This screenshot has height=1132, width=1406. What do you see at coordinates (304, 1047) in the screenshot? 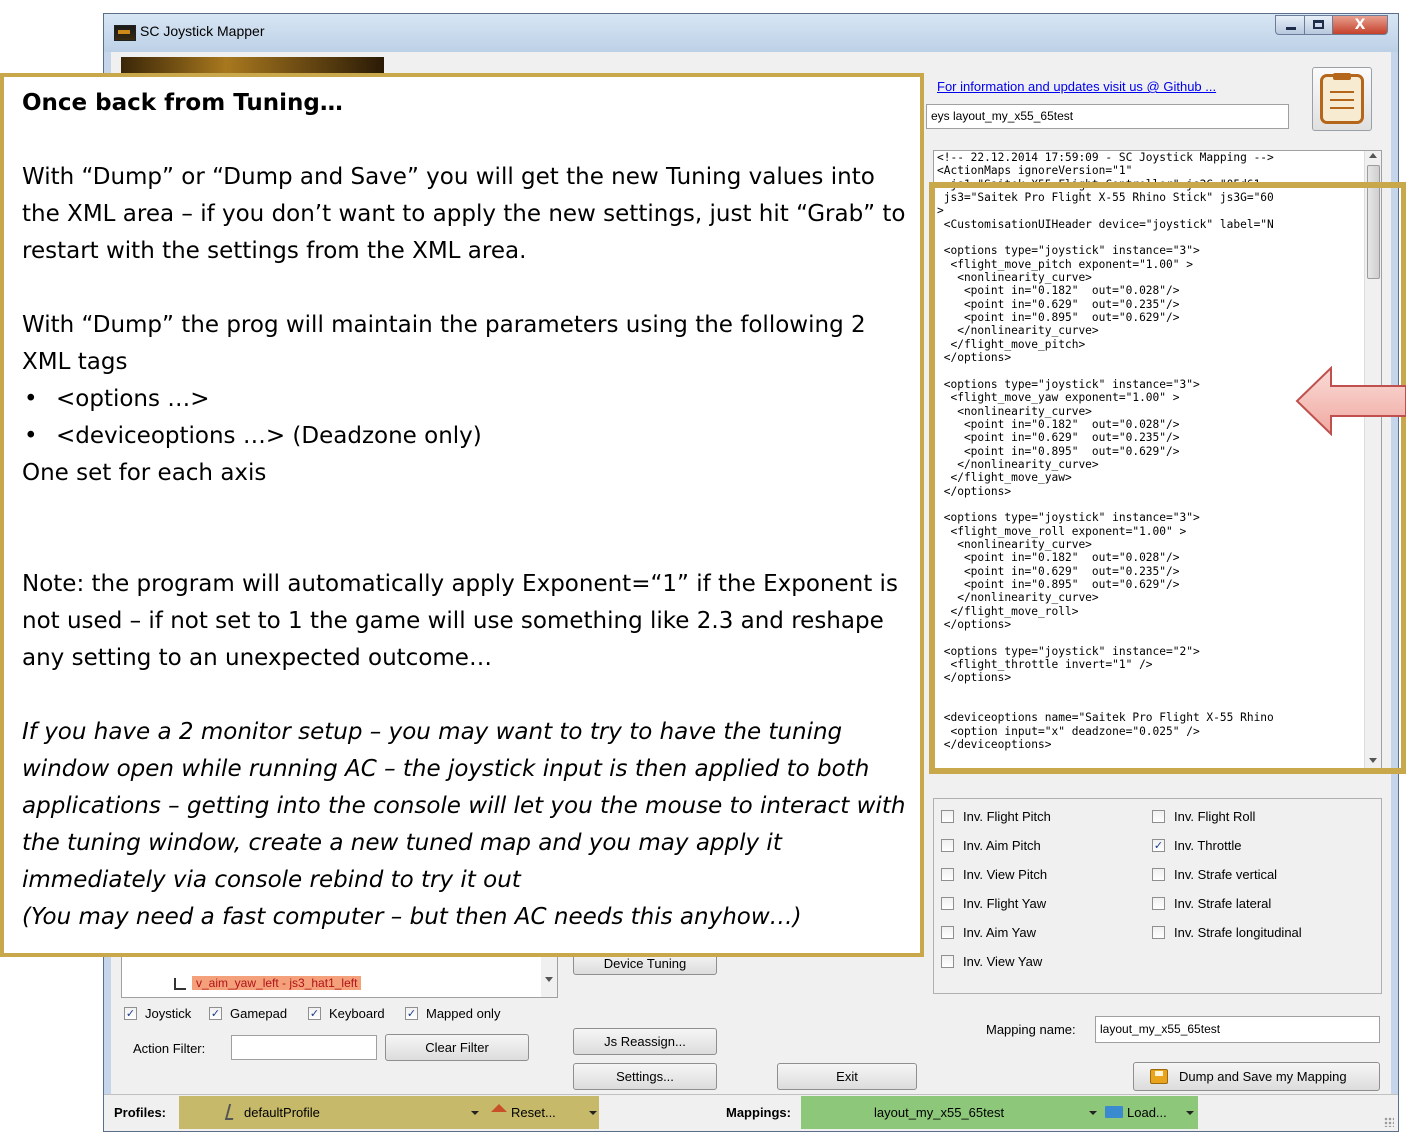
I see `action-filter-input` at bounding box center [304, 1047].